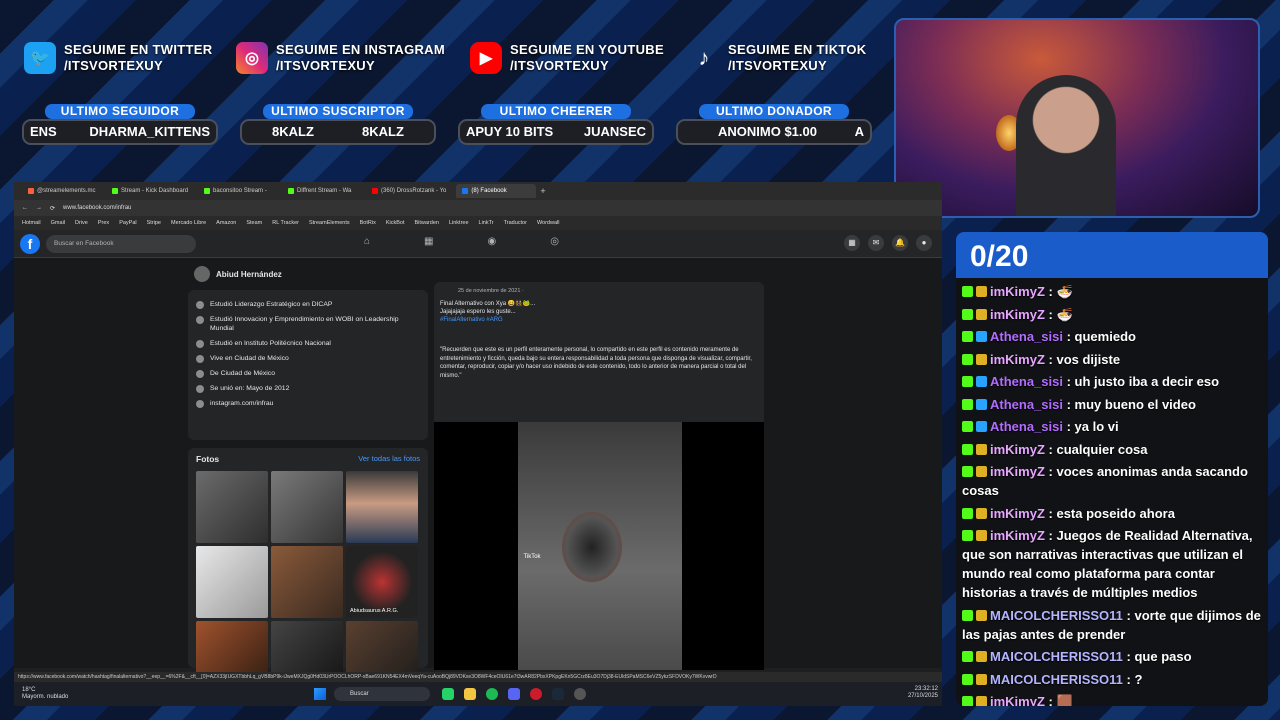 The width and height of the screenshot is (1280, 720). What do you see at coordinates (1159, 656) in the screenshot?
I see `chat-text: : que paso` at bounding box center [1159, 656].